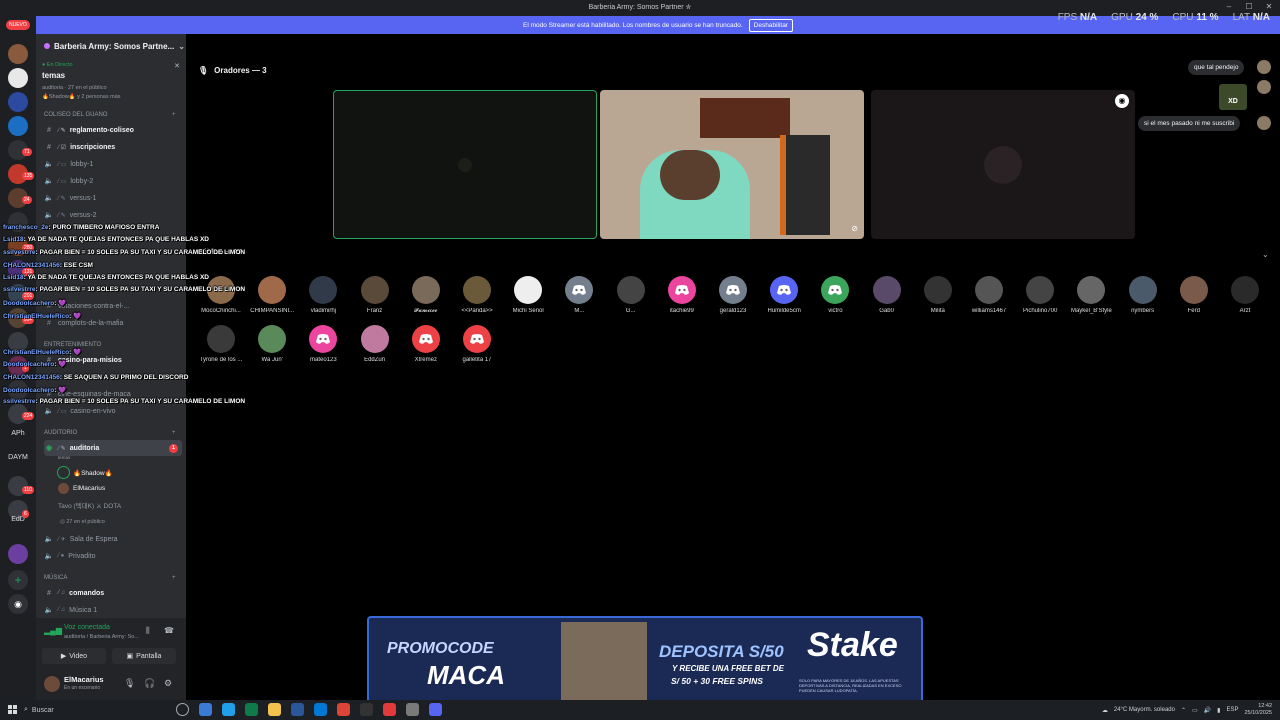  Describe the element at coordinates (113, 539) in the screenshot. I see `channel-sala-de-espera: 🔈 ⁄ ✈ Sala de Espera` at that location.